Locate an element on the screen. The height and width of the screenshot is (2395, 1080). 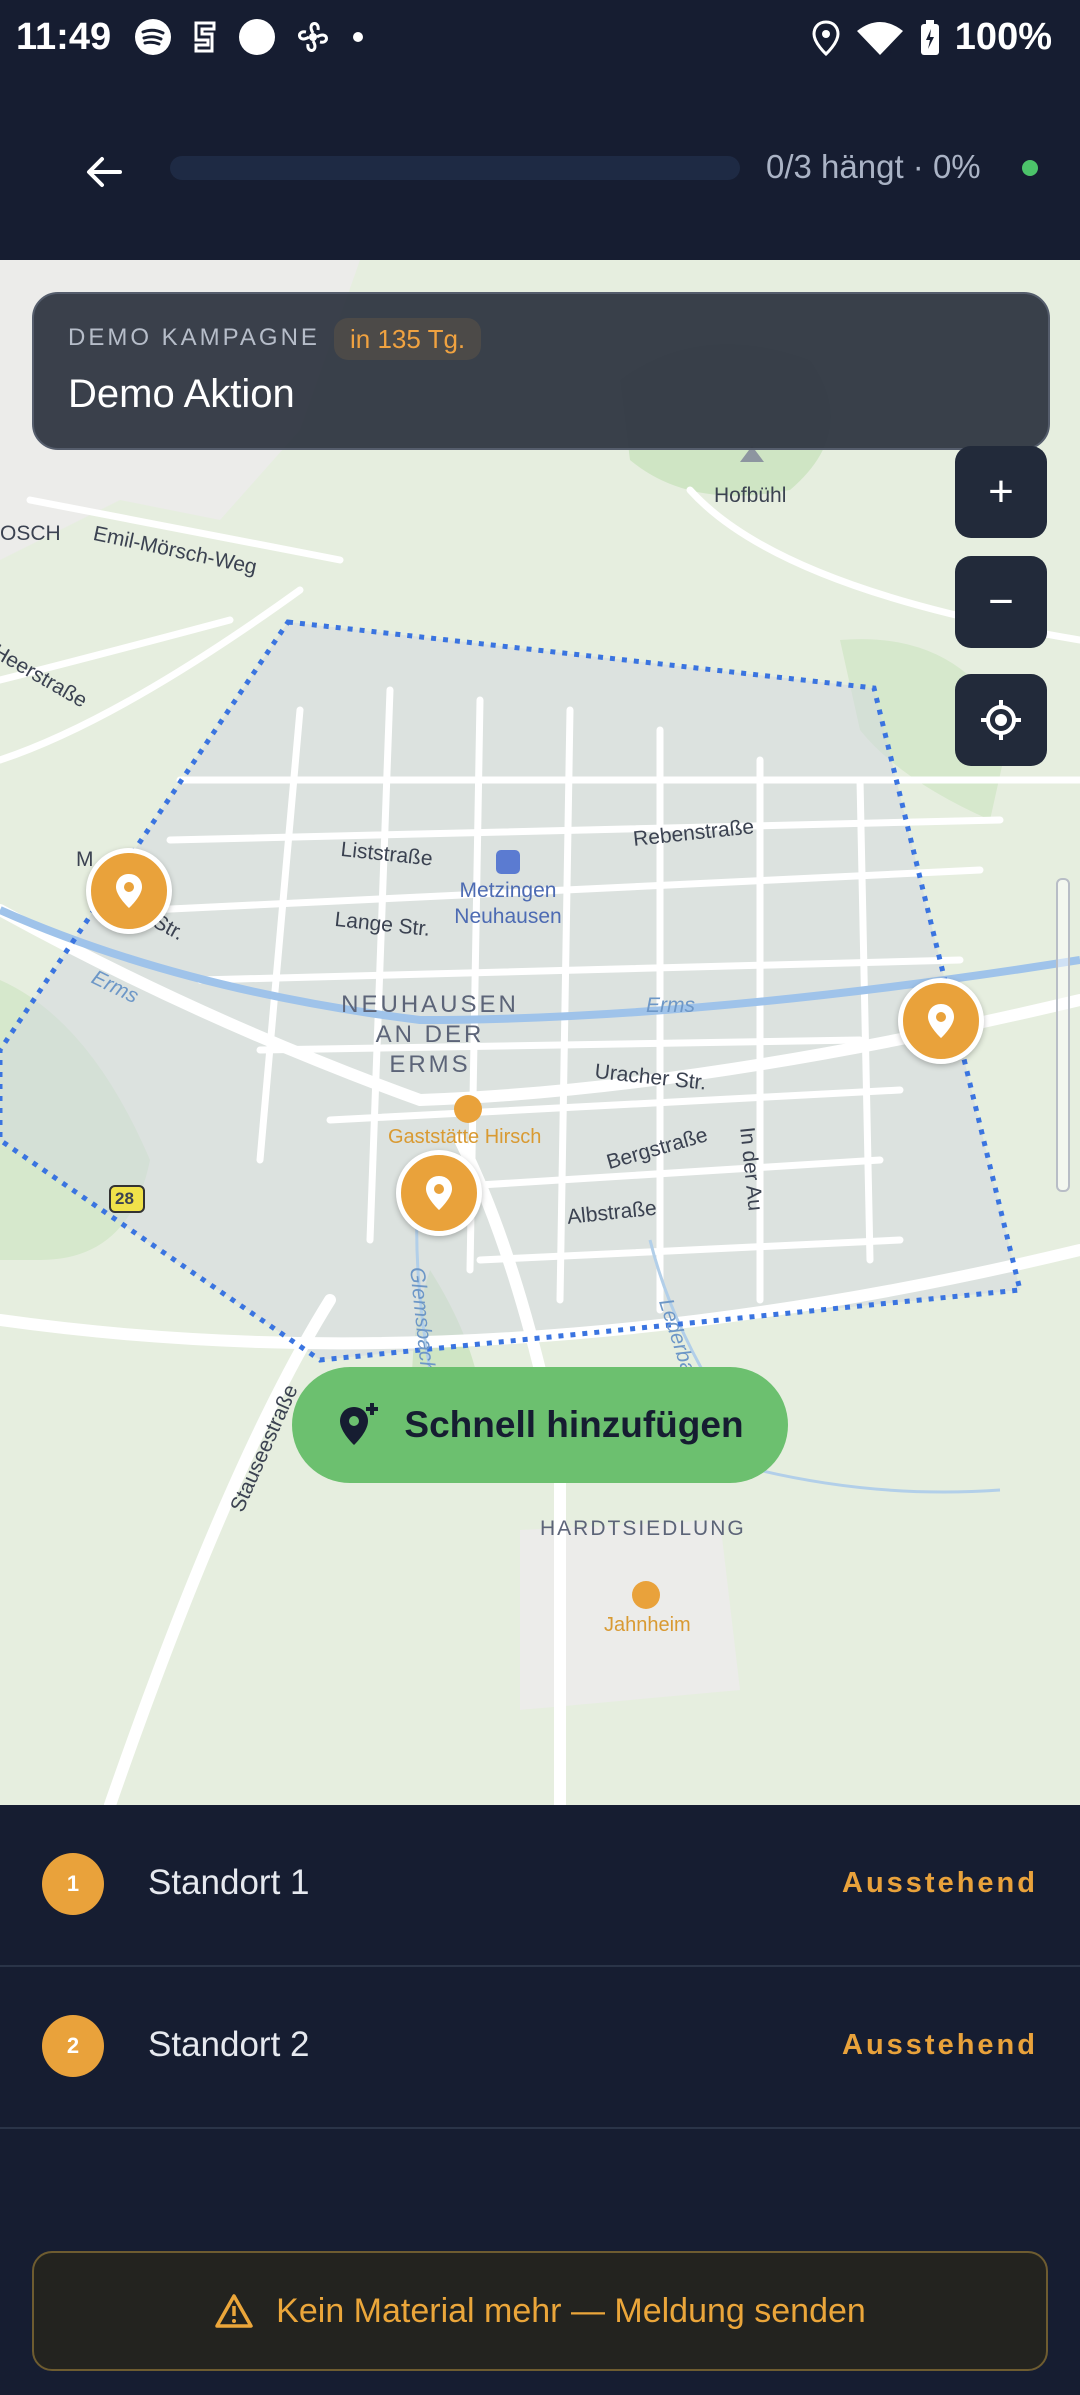
svg-text: 4 is located at coordinates (888, 50).